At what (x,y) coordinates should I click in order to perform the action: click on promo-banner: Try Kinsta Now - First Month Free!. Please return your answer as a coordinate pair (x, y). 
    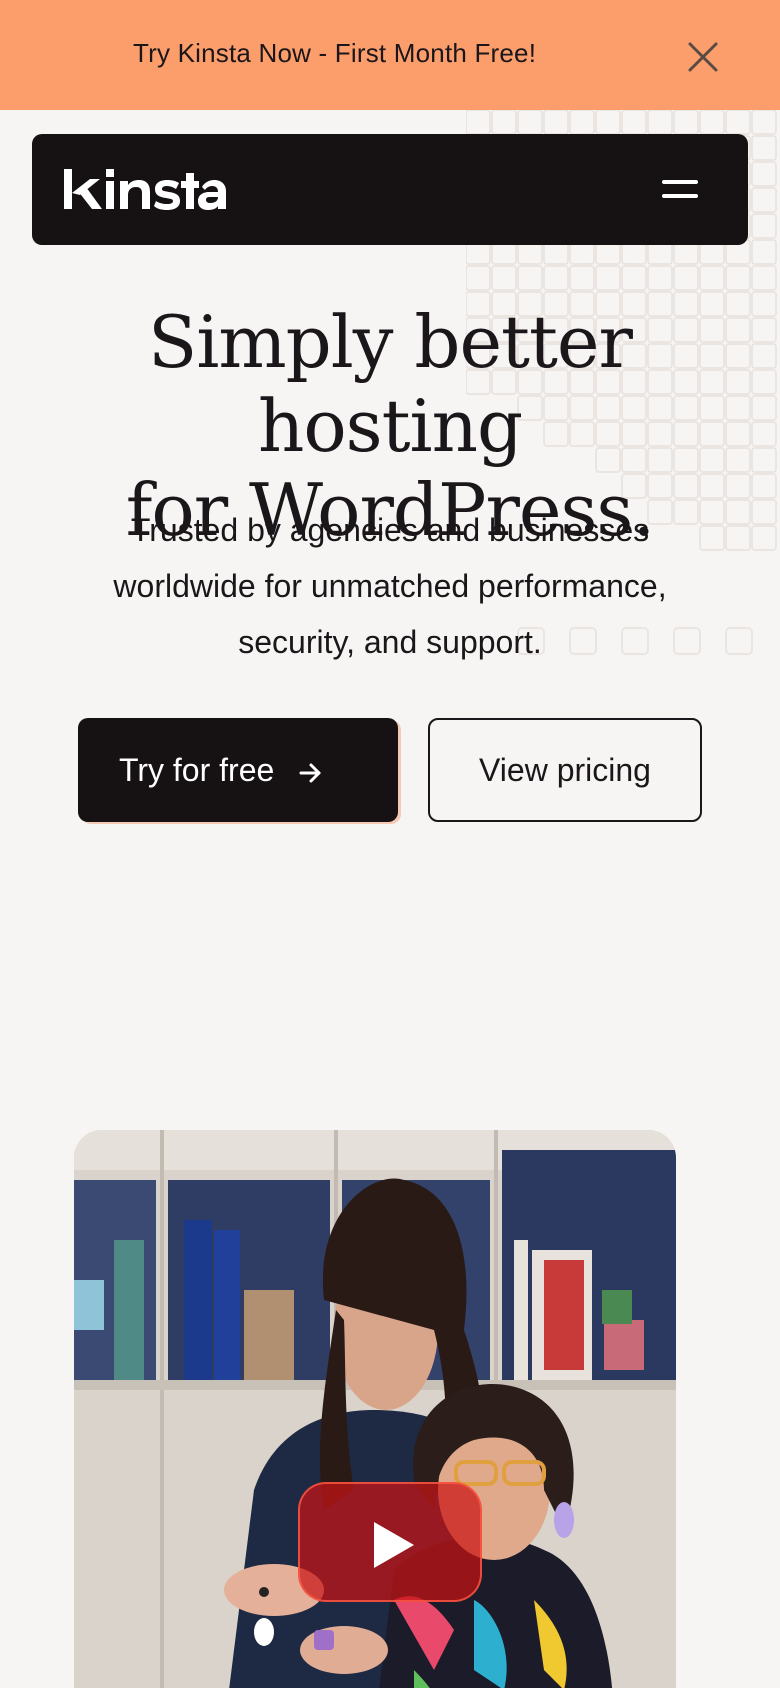
    Looking at the image, I should click on (390, 55).